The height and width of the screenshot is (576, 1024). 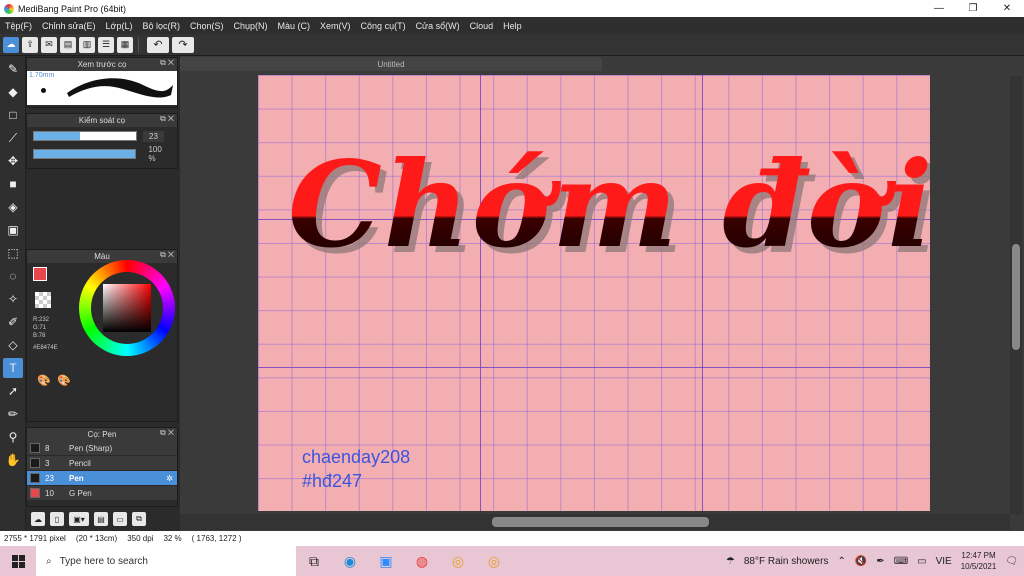 I want to click on vertical-scrollbar, so click(x=1016, y=295).